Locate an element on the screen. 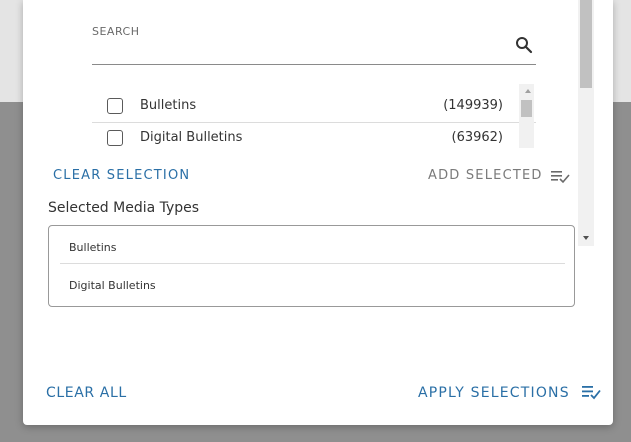  item-count: (63962) is located at coordinates (477, 137).